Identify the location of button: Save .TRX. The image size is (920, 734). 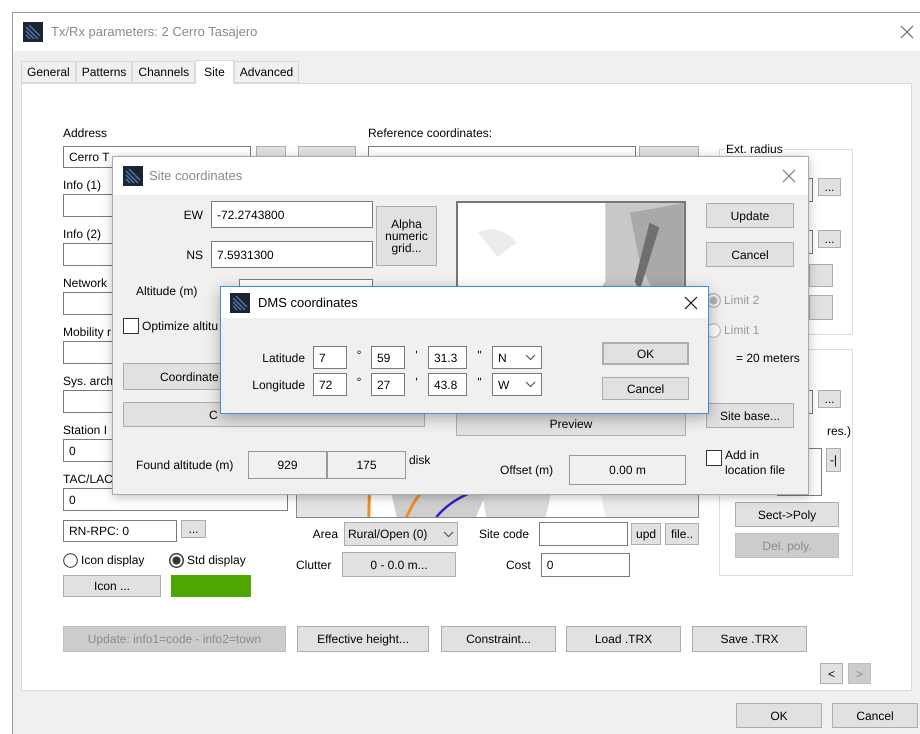
(749, 639).